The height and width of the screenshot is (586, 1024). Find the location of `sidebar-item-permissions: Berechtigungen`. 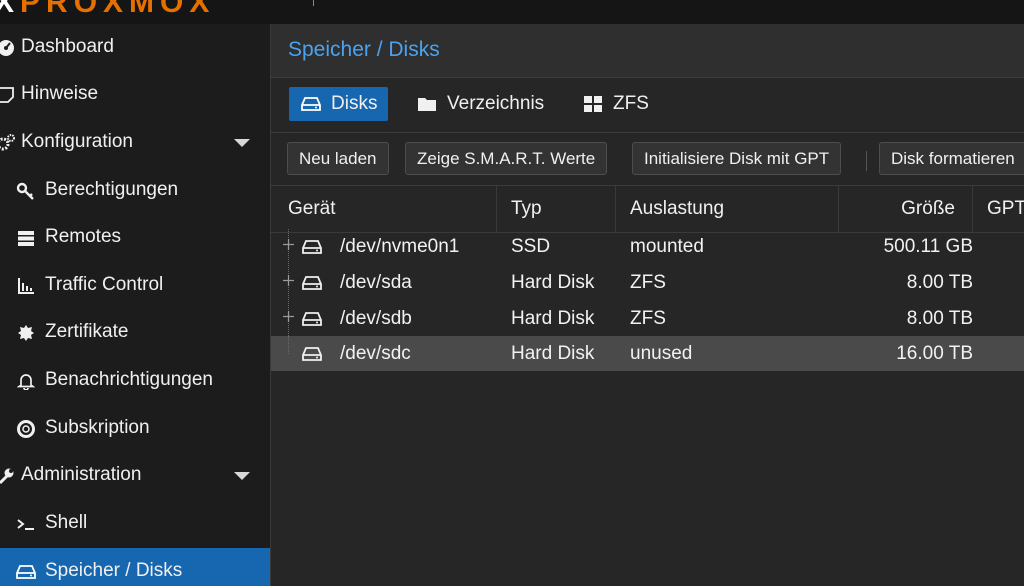

sidebar-item-permissions: Berechtigungen is located at coordinates (135, 190).